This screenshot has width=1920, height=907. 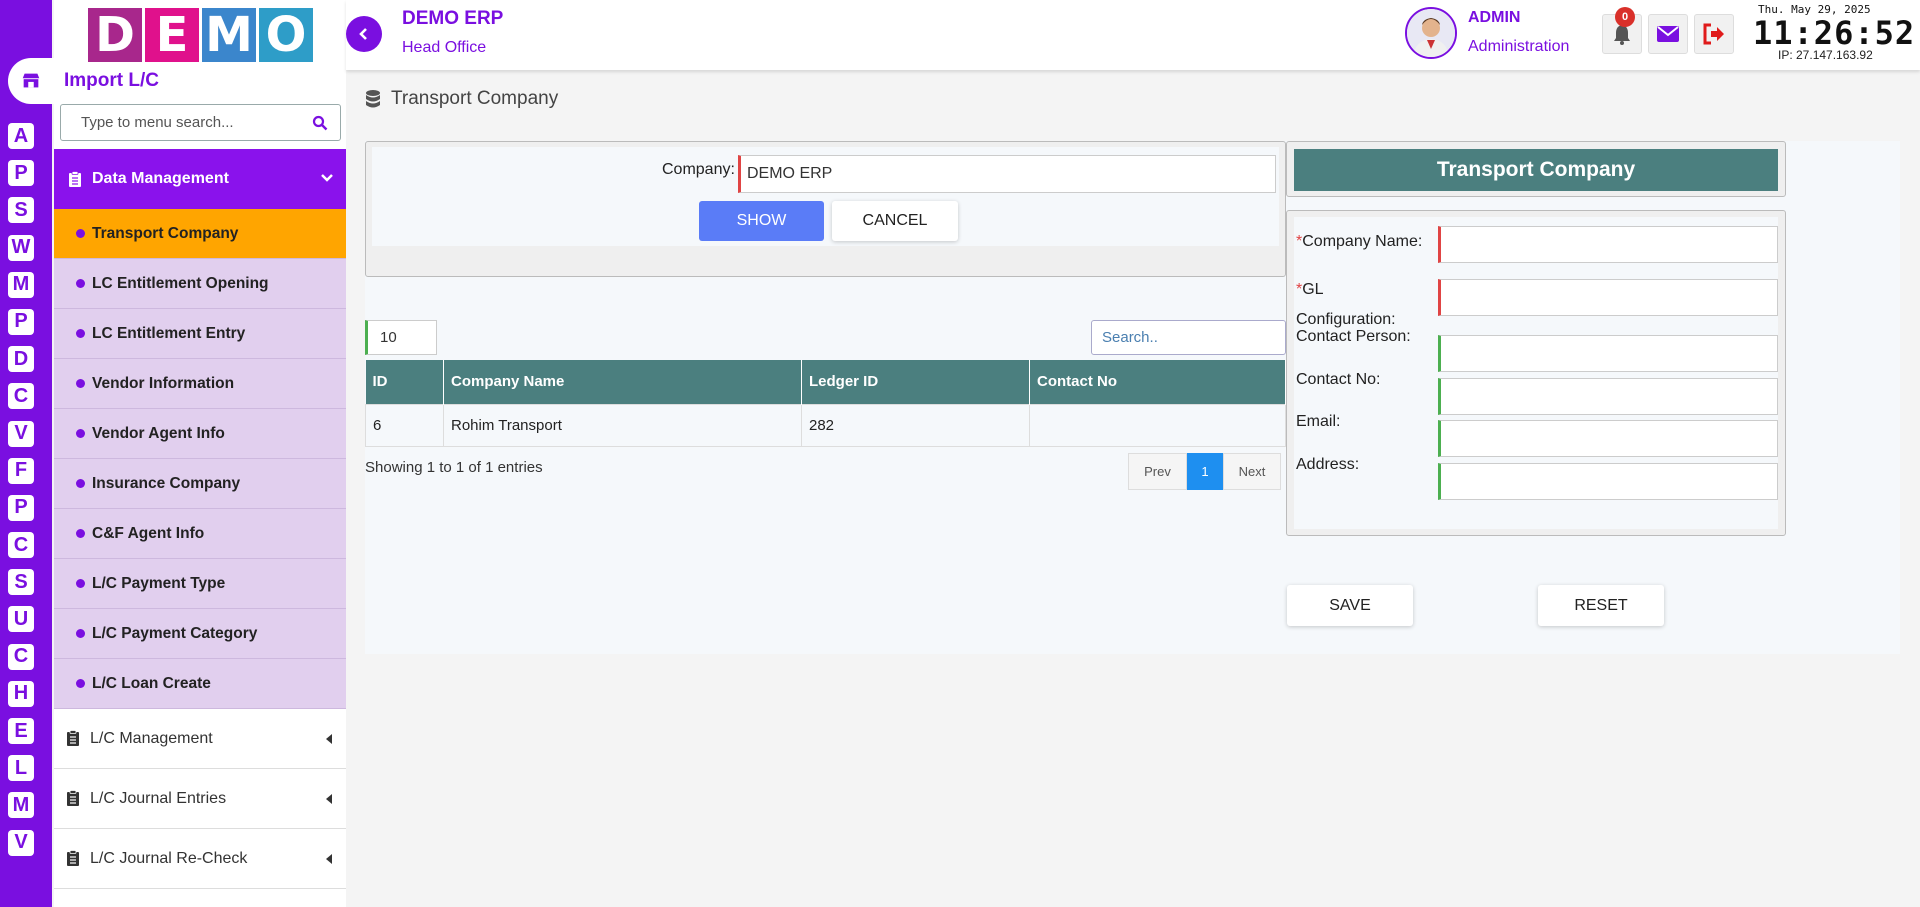 I want to click on column-header-id: ID, so click(x=404, y=382).